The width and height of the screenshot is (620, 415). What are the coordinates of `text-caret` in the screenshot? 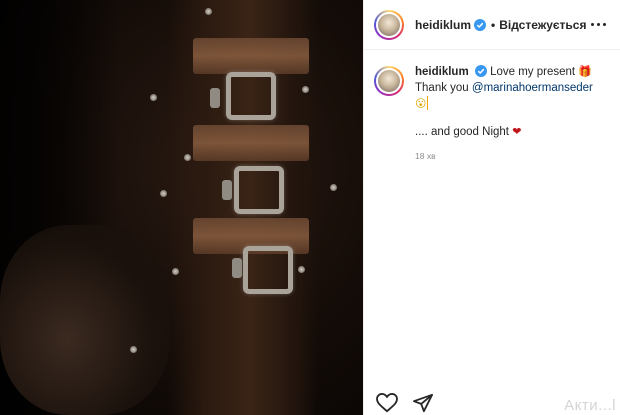 It's located at (428, 103).